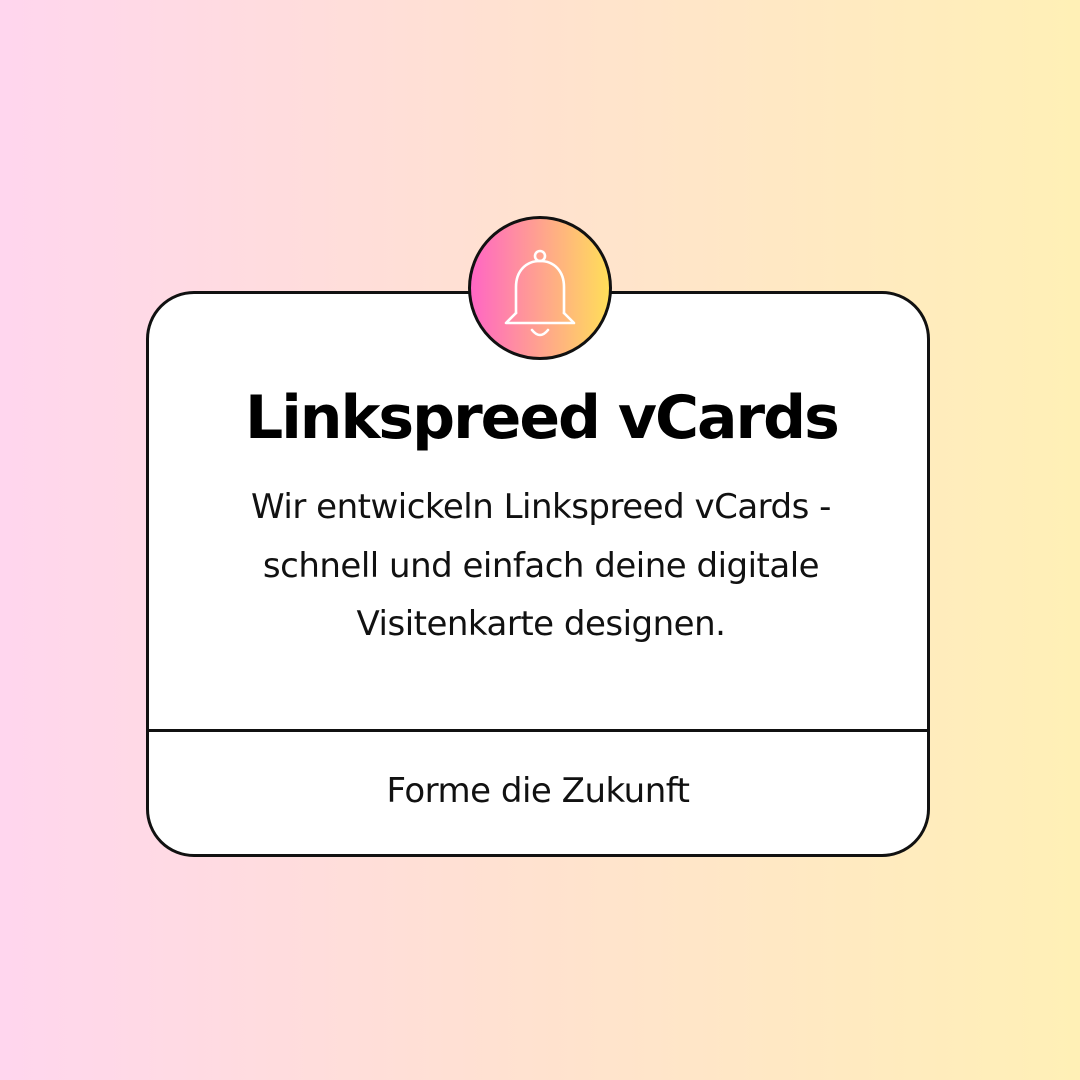 The height and width of the screenshot is (1080, 1080). Describe the element at coordinates (540, 293) in the screenshot. I see `bell-icon` at that location.